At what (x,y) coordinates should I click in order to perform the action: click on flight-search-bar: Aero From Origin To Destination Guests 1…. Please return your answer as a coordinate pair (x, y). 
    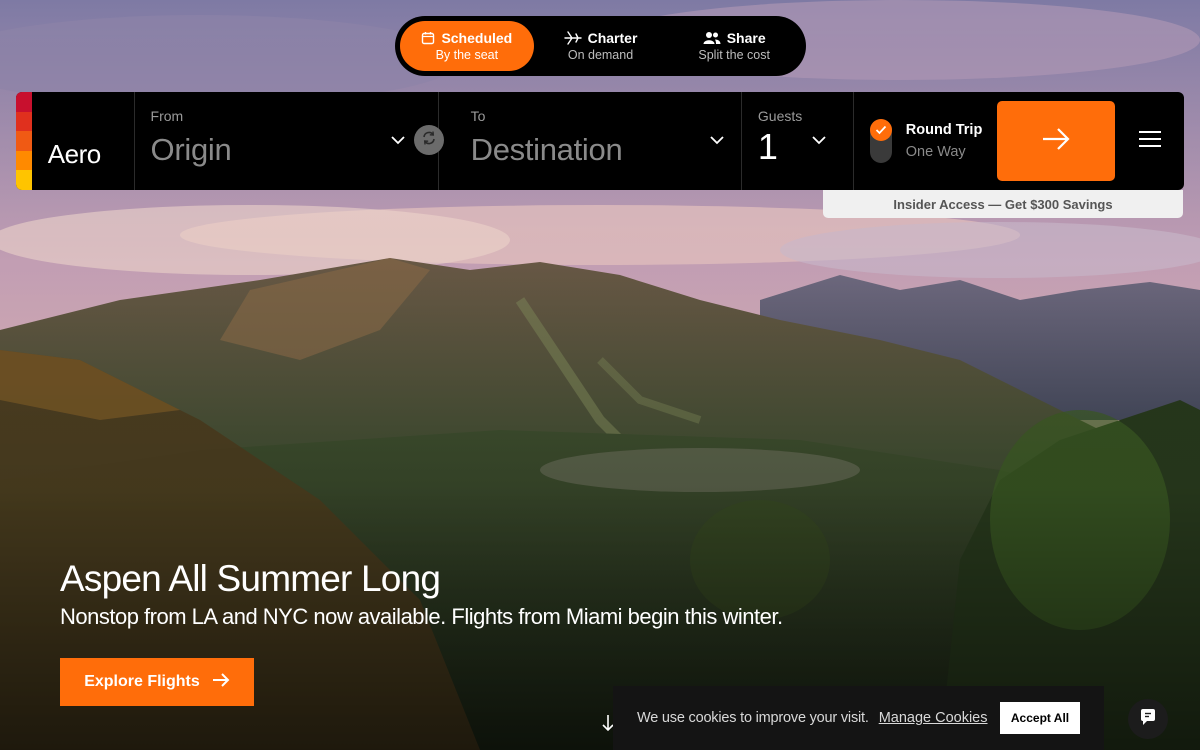
    Looking at the image, I should click on (600, 141).